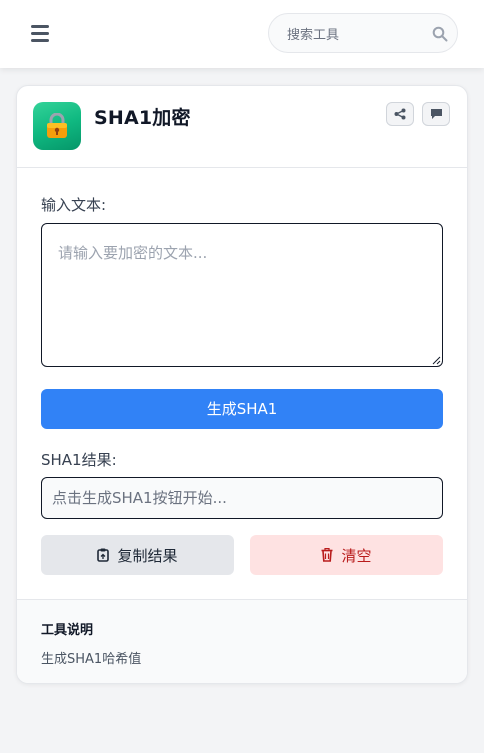 The height and width of the screenshot is (753, 484). I want to click on comment-icon, so click(436, 114).